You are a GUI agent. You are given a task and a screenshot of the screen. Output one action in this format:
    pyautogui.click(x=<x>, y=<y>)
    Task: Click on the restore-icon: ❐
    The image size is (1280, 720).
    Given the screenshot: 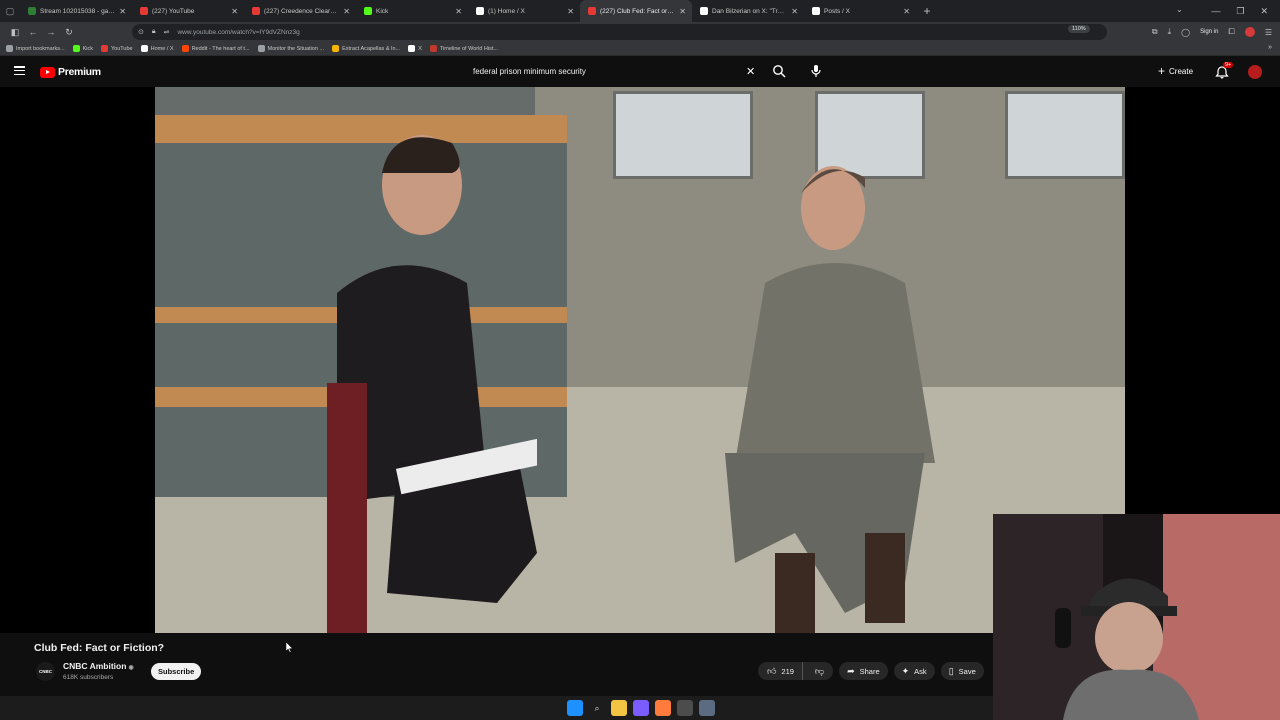 What is the action you would take?
    pyautogui.click(x=1240, y=11)
    